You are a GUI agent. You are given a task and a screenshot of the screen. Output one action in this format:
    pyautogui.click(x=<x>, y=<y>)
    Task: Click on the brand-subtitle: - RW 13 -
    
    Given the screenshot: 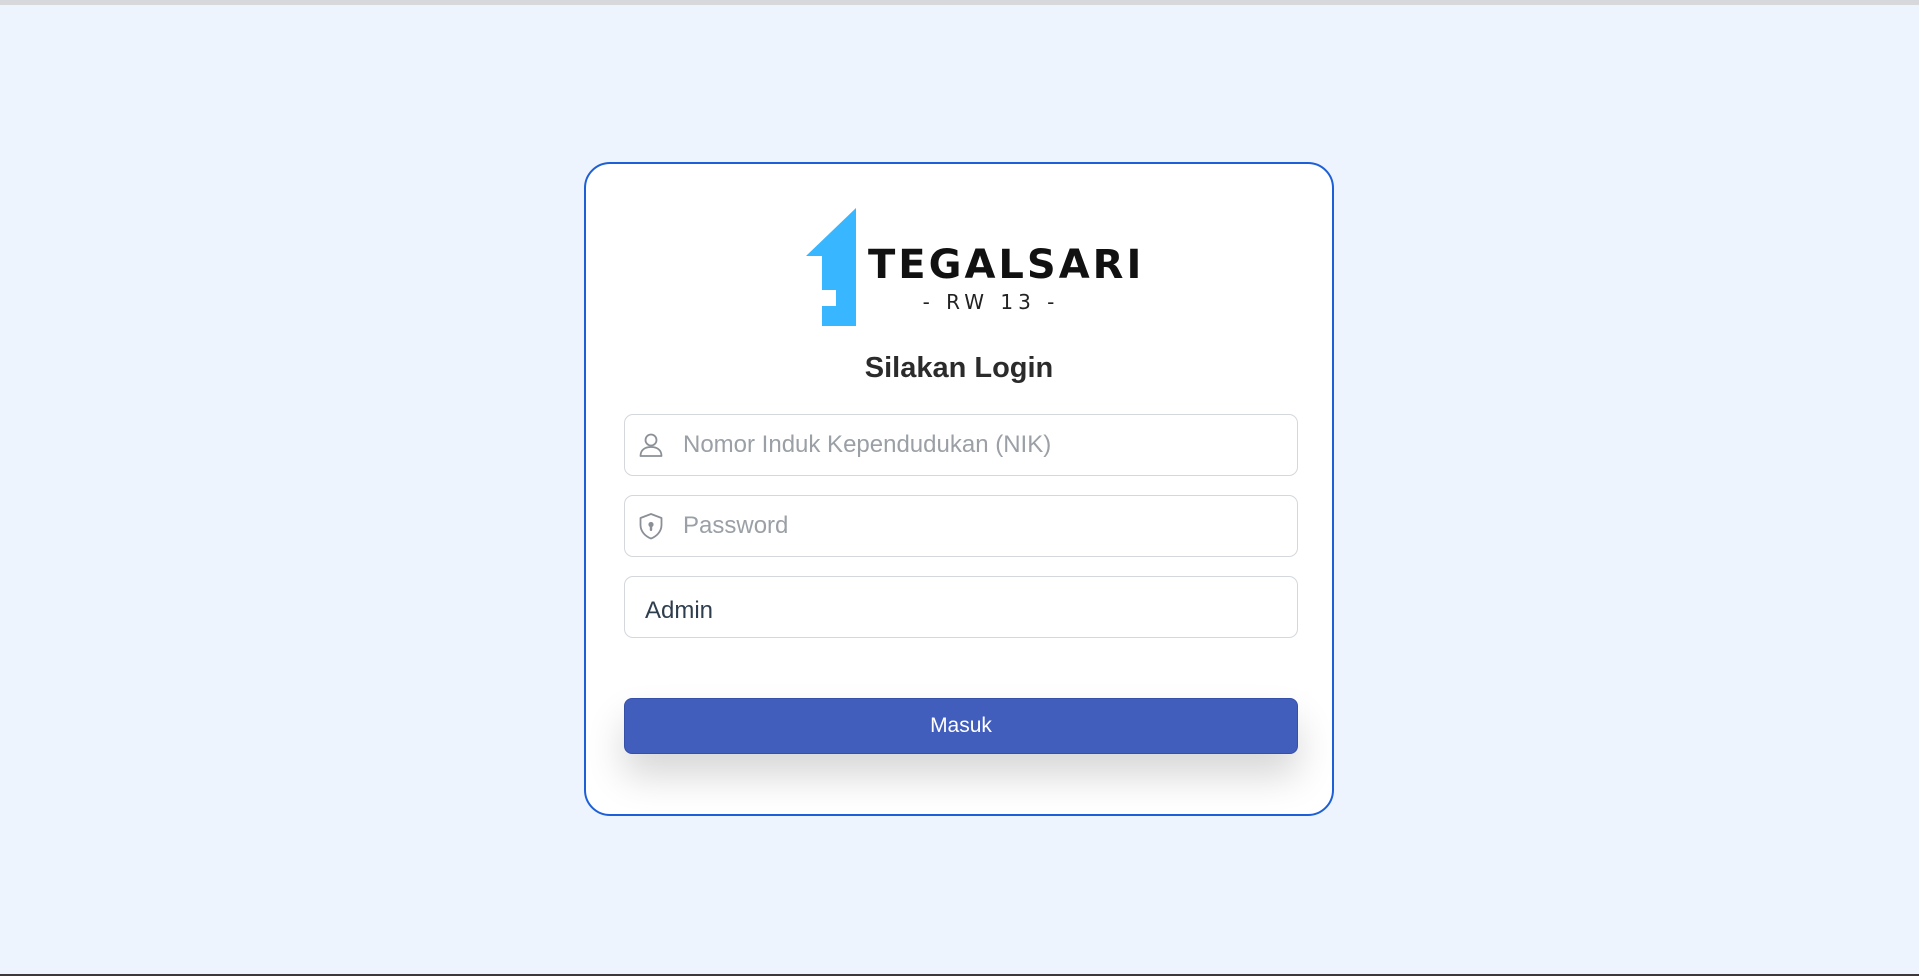 What is the action you would take?
    pyautogui.click(x=991, y=302)
    